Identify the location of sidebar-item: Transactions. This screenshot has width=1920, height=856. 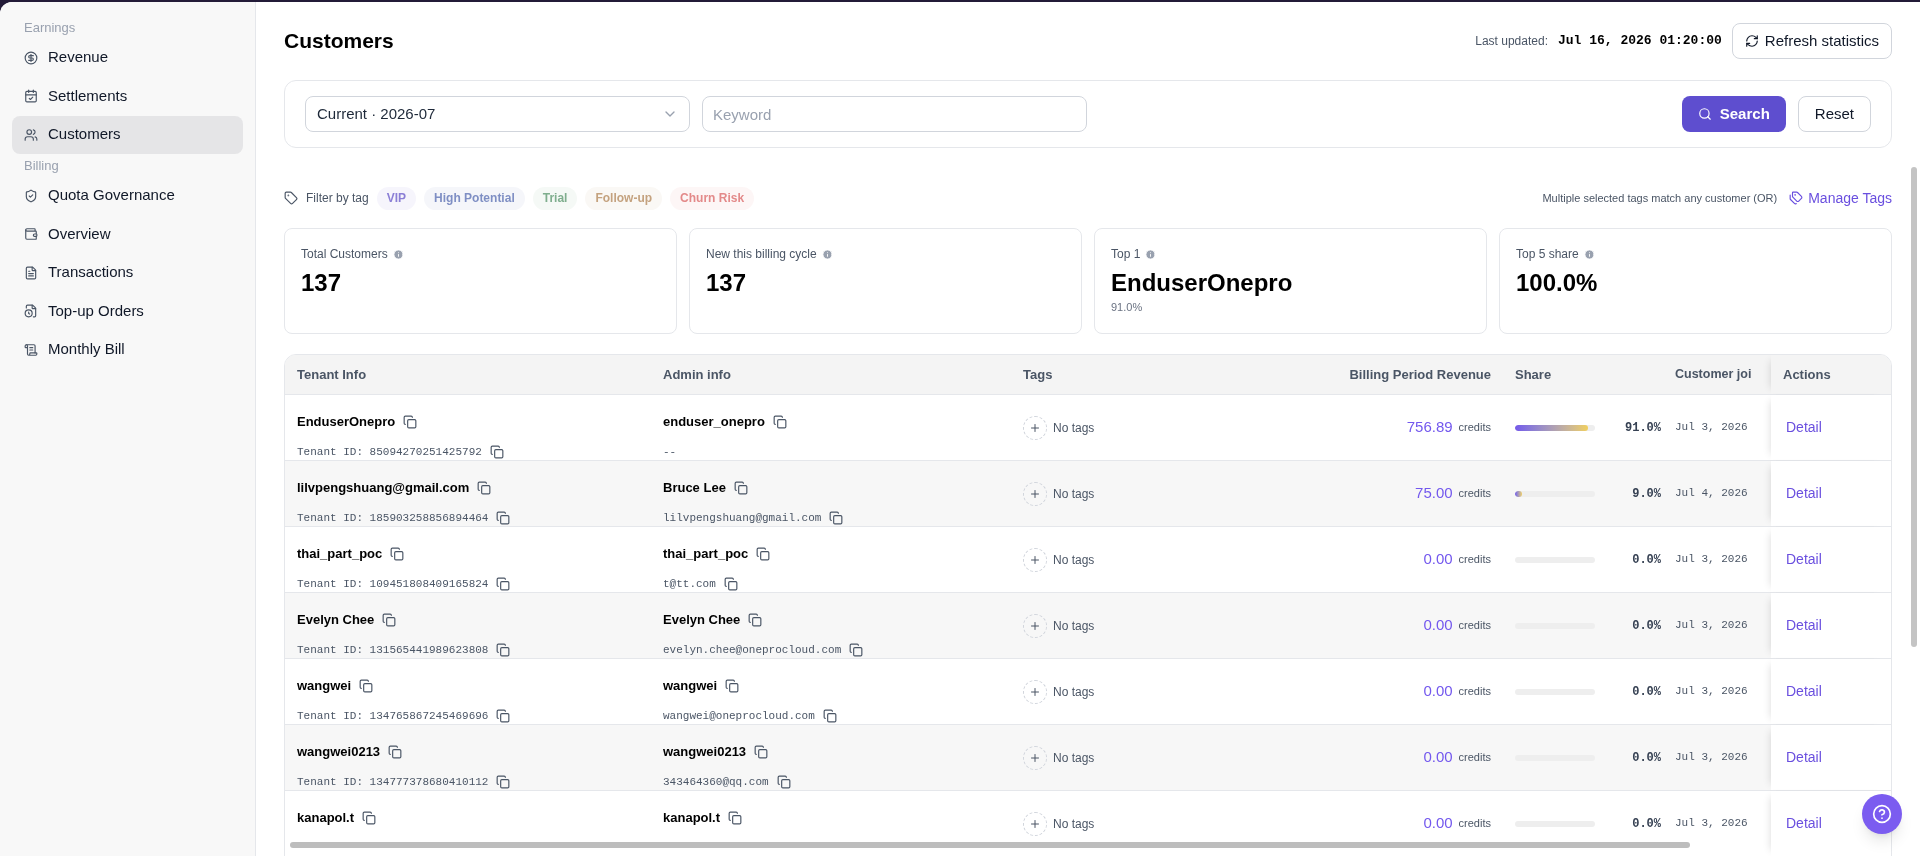
(127, 272).